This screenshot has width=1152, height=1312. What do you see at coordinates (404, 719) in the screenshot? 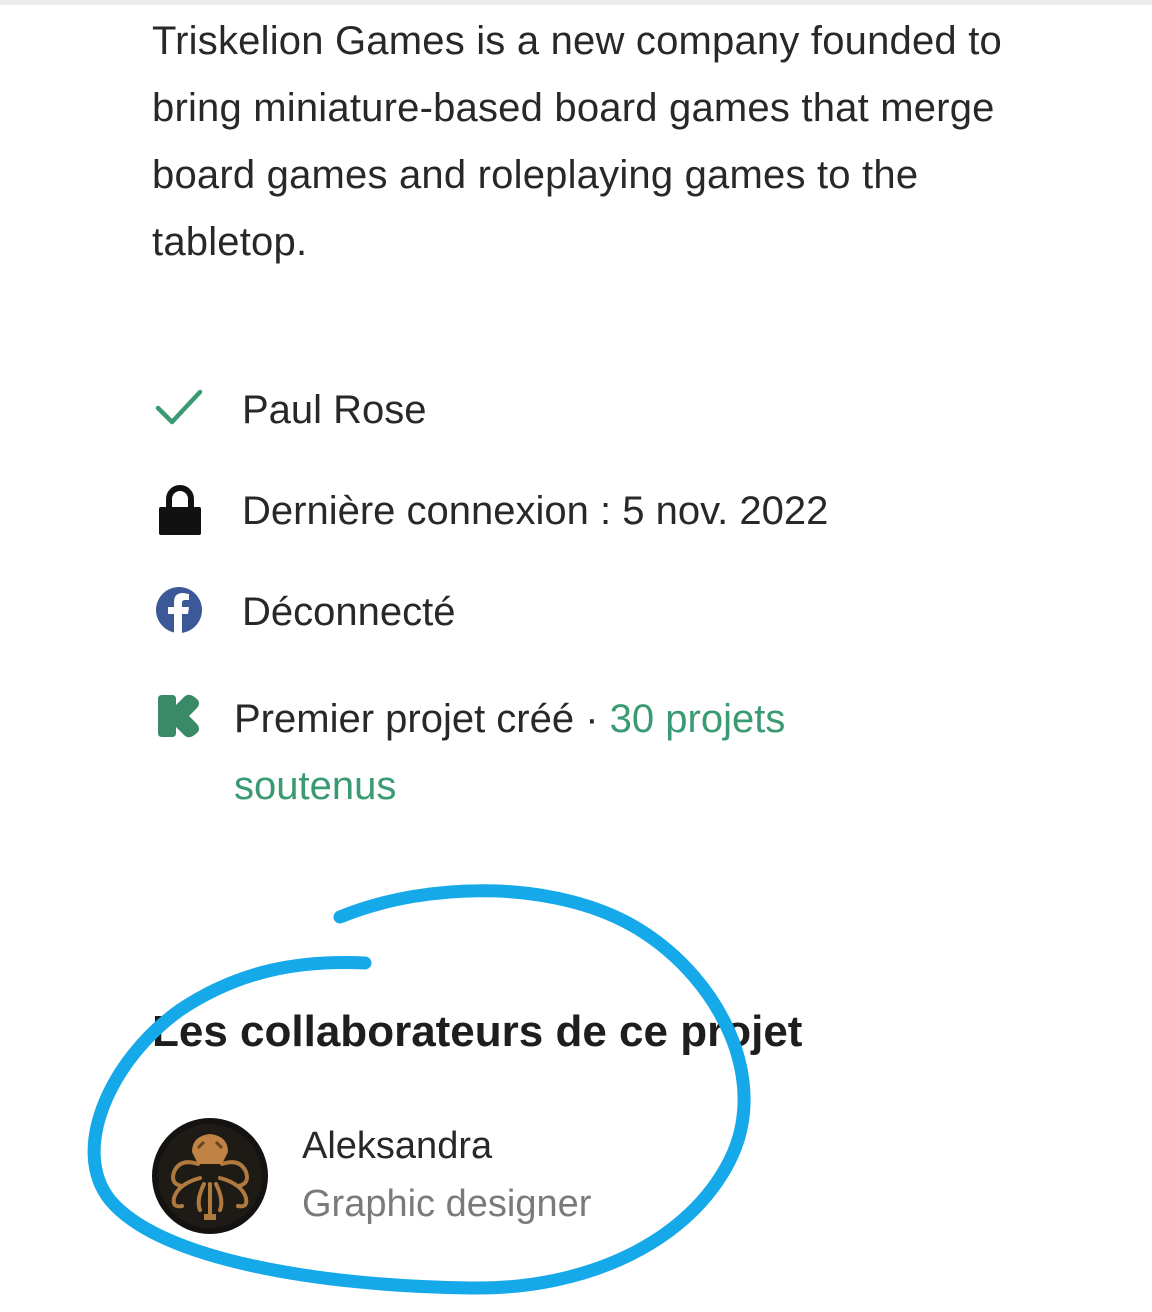
I see `first-project-label: Premier projet créé` at bounding box center [404, 719].